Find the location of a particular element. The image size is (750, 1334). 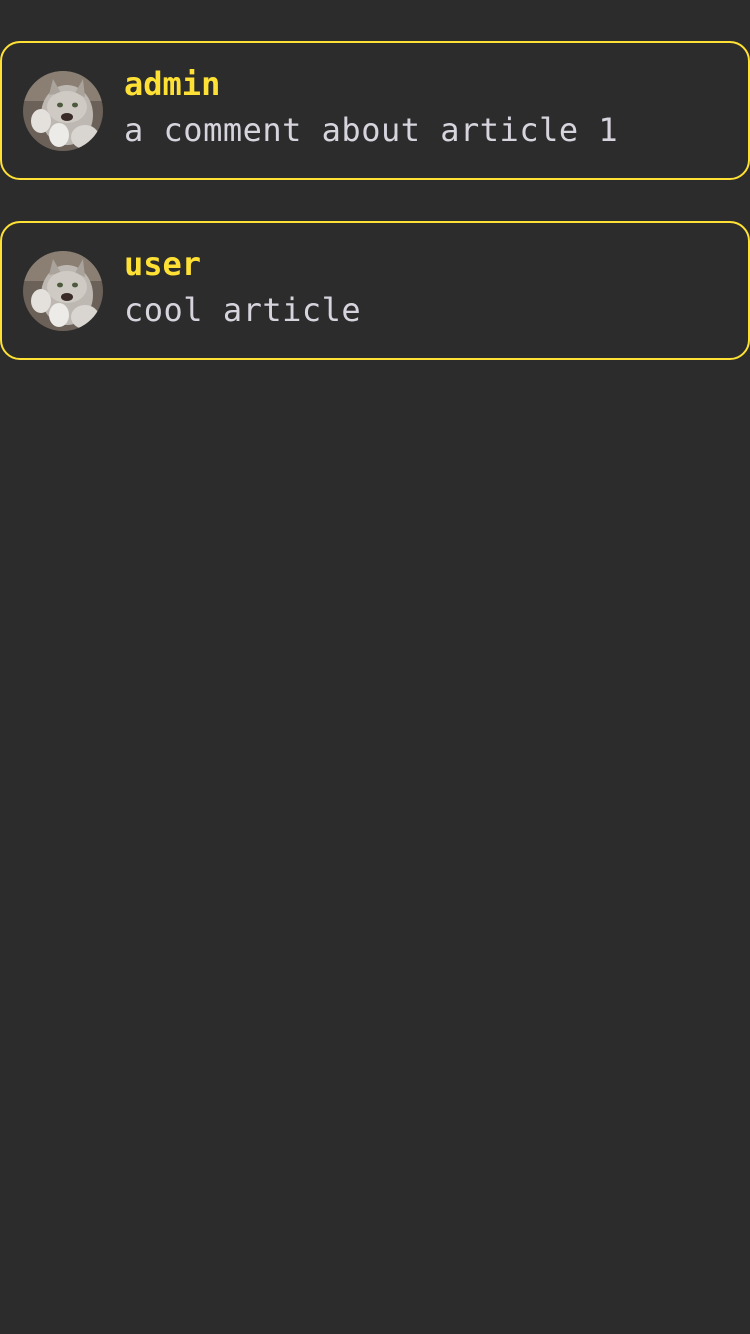

comment-author: user is located at coordinates (242, 264).